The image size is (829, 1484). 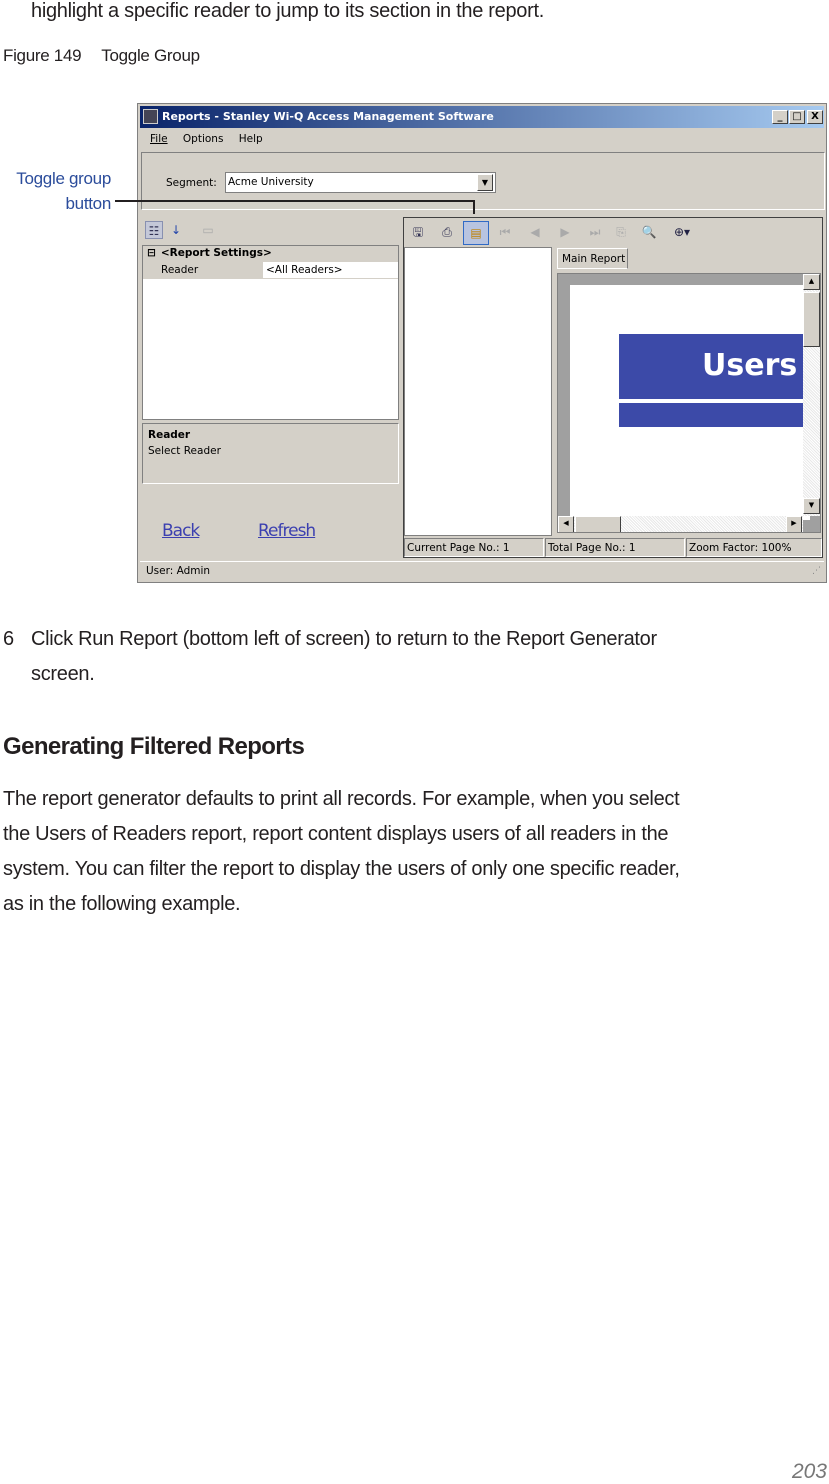 What do you see at coordinates (566, 524) in the screenshot?
I see `scroll-left-icon: ◀` at bounding box center [566, 524].